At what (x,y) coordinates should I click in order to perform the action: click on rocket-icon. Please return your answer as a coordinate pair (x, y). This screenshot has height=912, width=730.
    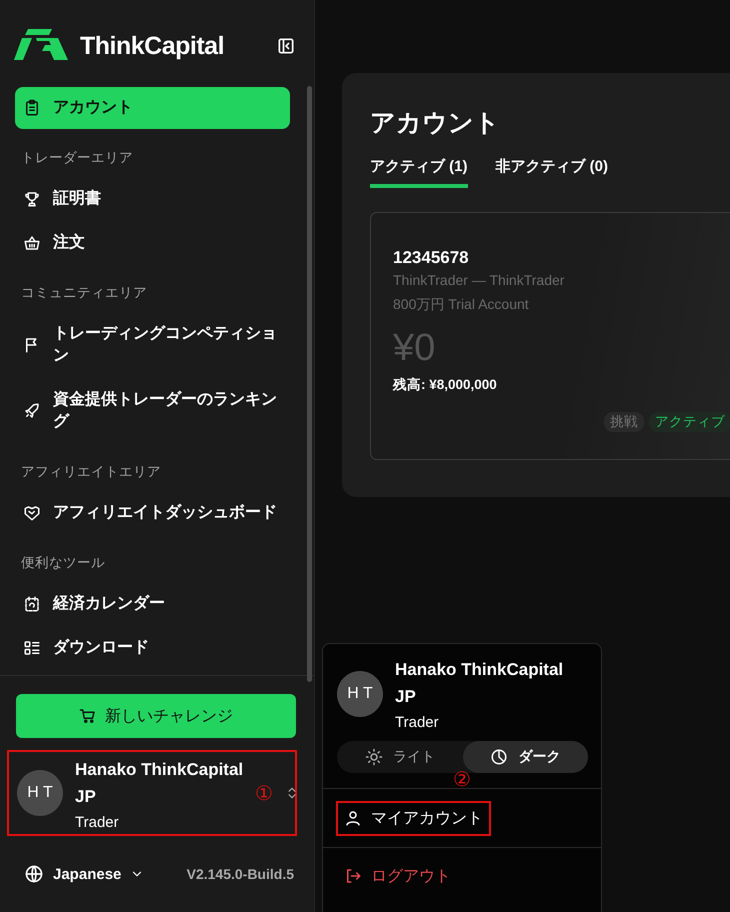
    Looking at the image, I should click on (32, 411).